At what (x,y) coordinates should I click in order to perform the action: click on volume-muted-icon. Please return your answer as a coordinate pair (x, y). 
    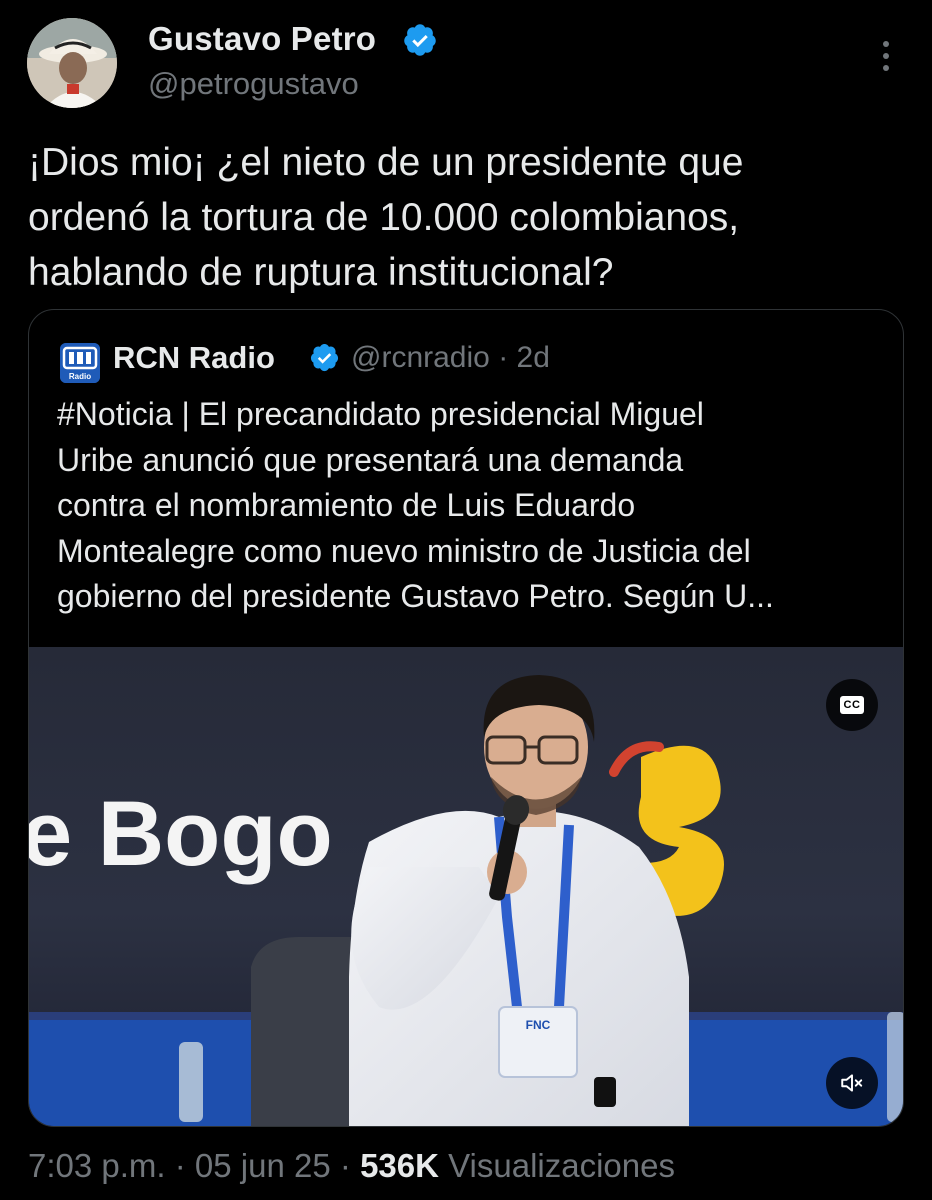
    Looking at the image, I should click on (852, 1083).